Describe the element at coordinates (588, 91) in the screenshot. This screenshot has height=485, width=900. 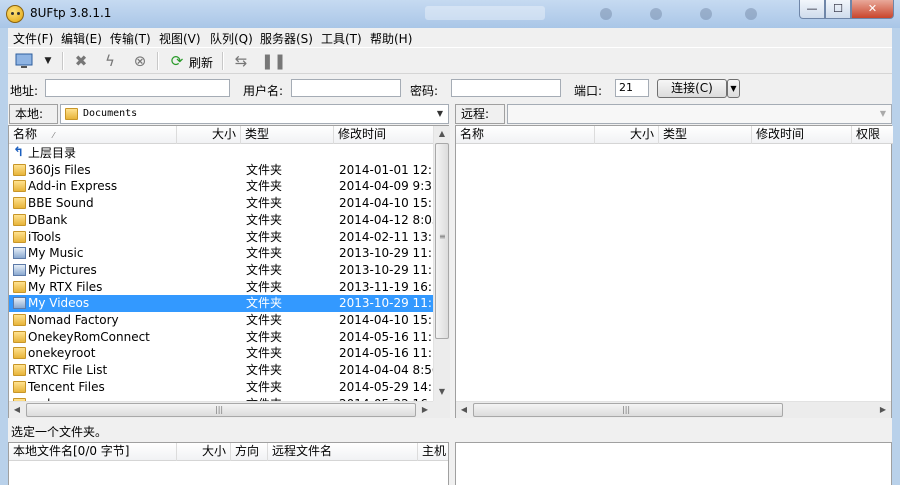
I see `port-label: 端口:` at that location.